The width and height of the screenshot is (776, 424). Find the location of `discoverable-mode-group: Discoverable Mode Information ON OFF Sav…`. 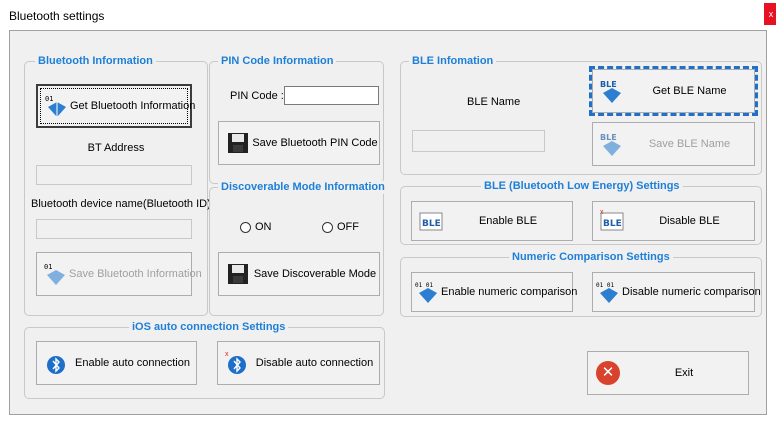

discoverable-mode-group: Discoverable Mode Information ON OFF Sav… is located at coordinates (298, 248).